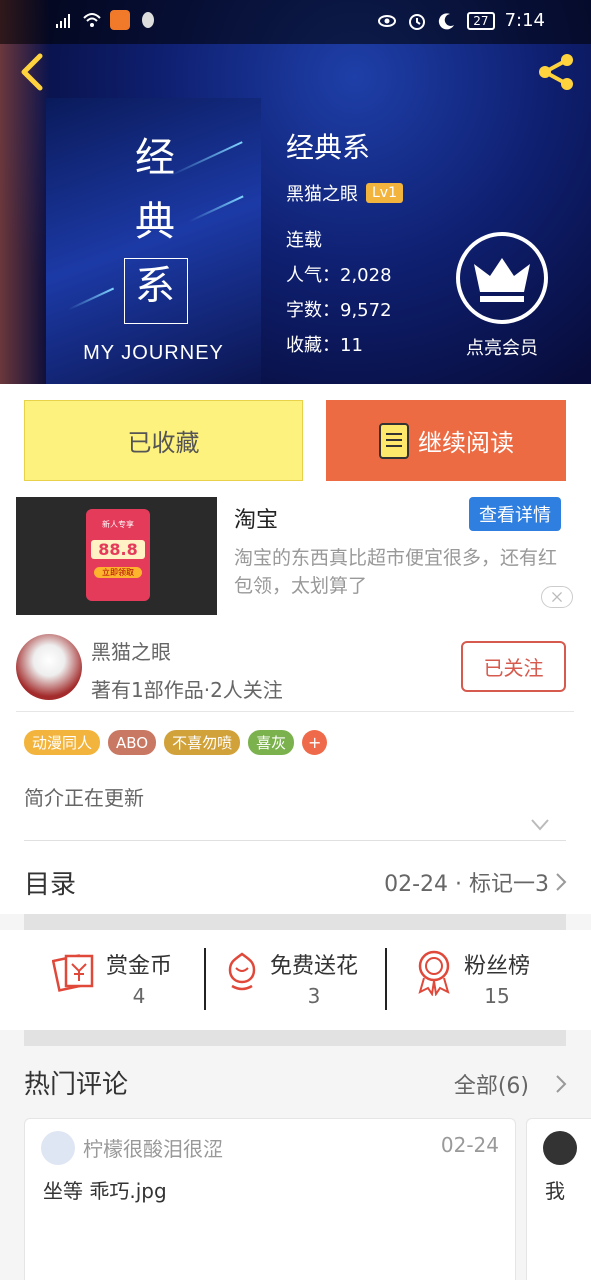  Describe the element at coordinates (322, 193) in the screenshot. I see `author-name: 黑猫之眼` at that location.